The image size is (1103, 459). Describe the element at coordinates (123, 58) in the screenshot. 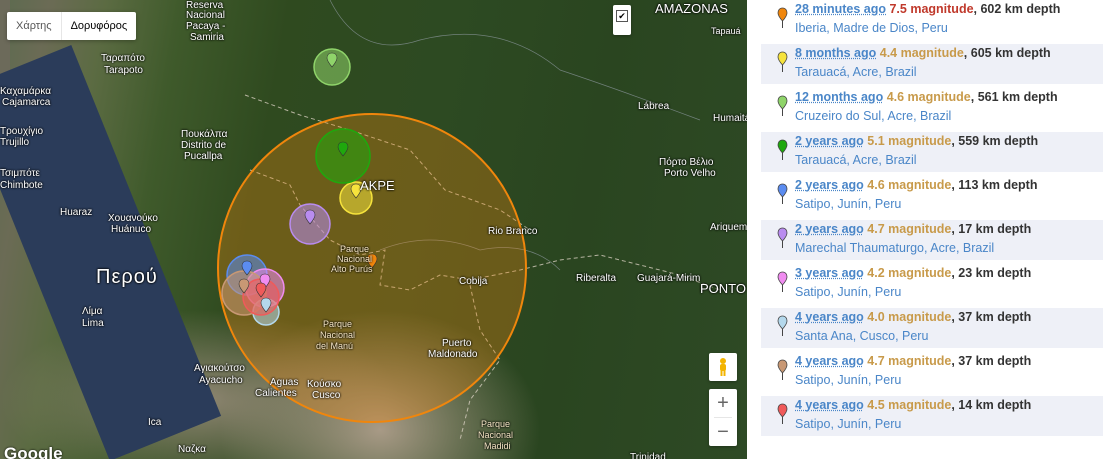

I see `map-label-tarapoto1: Ταραπότο` at that location.